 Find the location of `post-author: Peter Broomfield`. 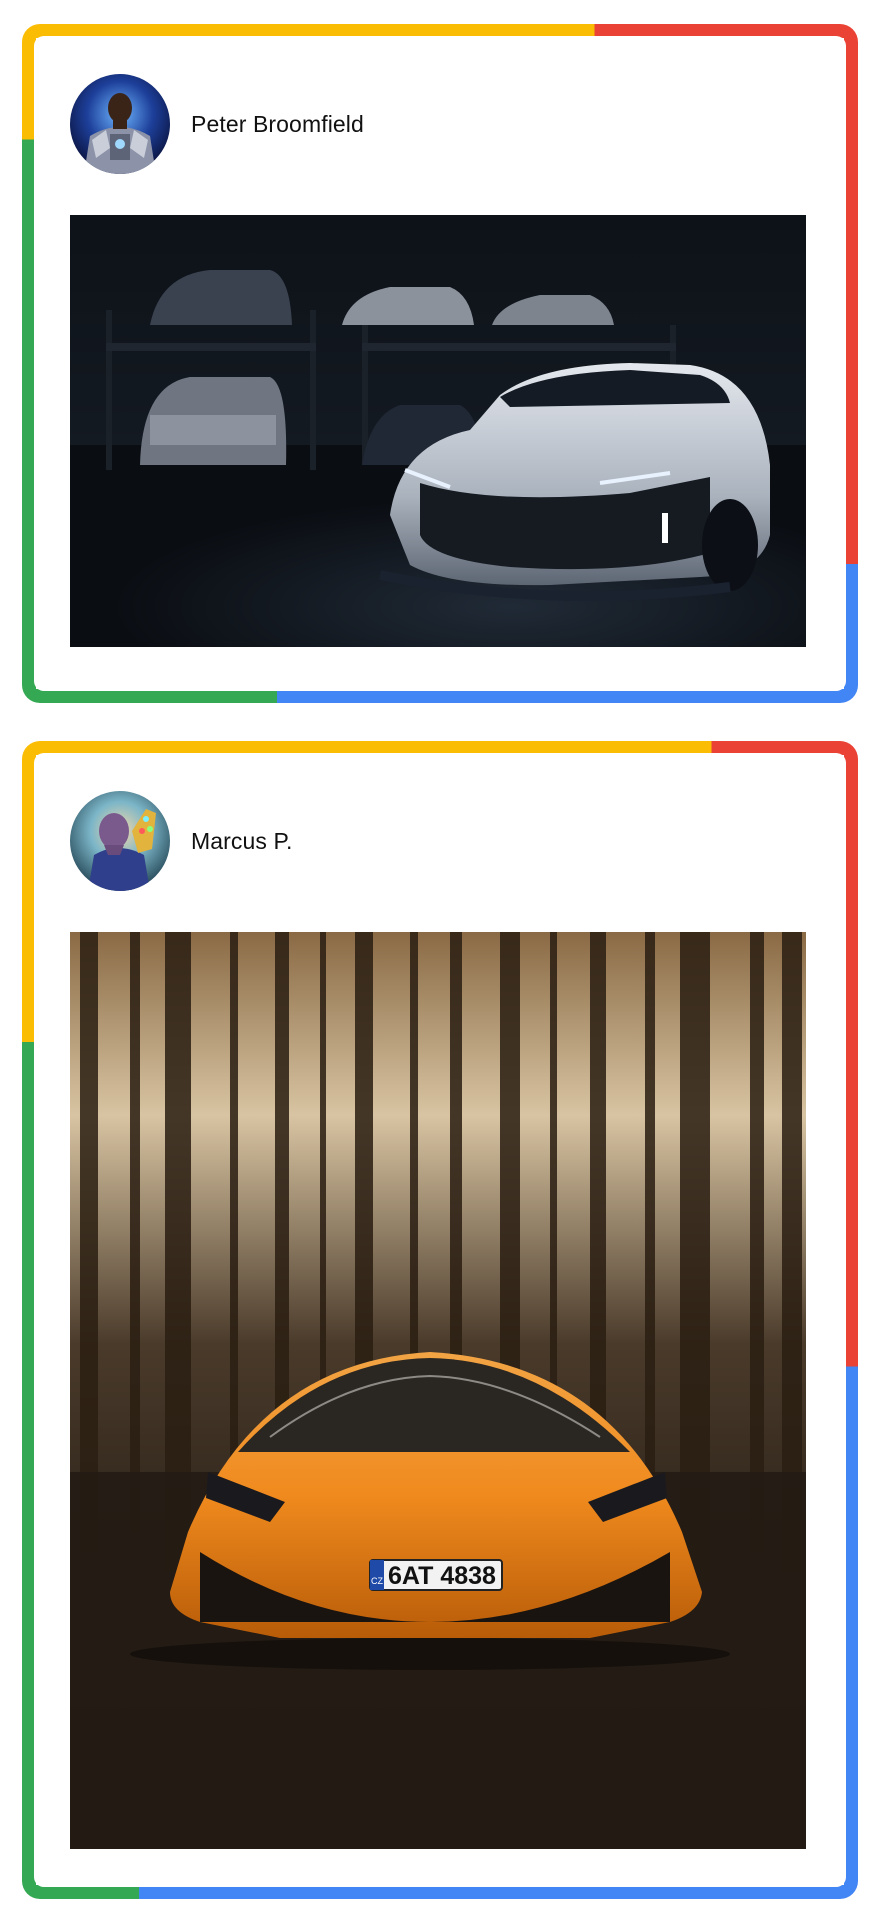

post-author: Peter Broomfield is located at coordinates (217, 124).